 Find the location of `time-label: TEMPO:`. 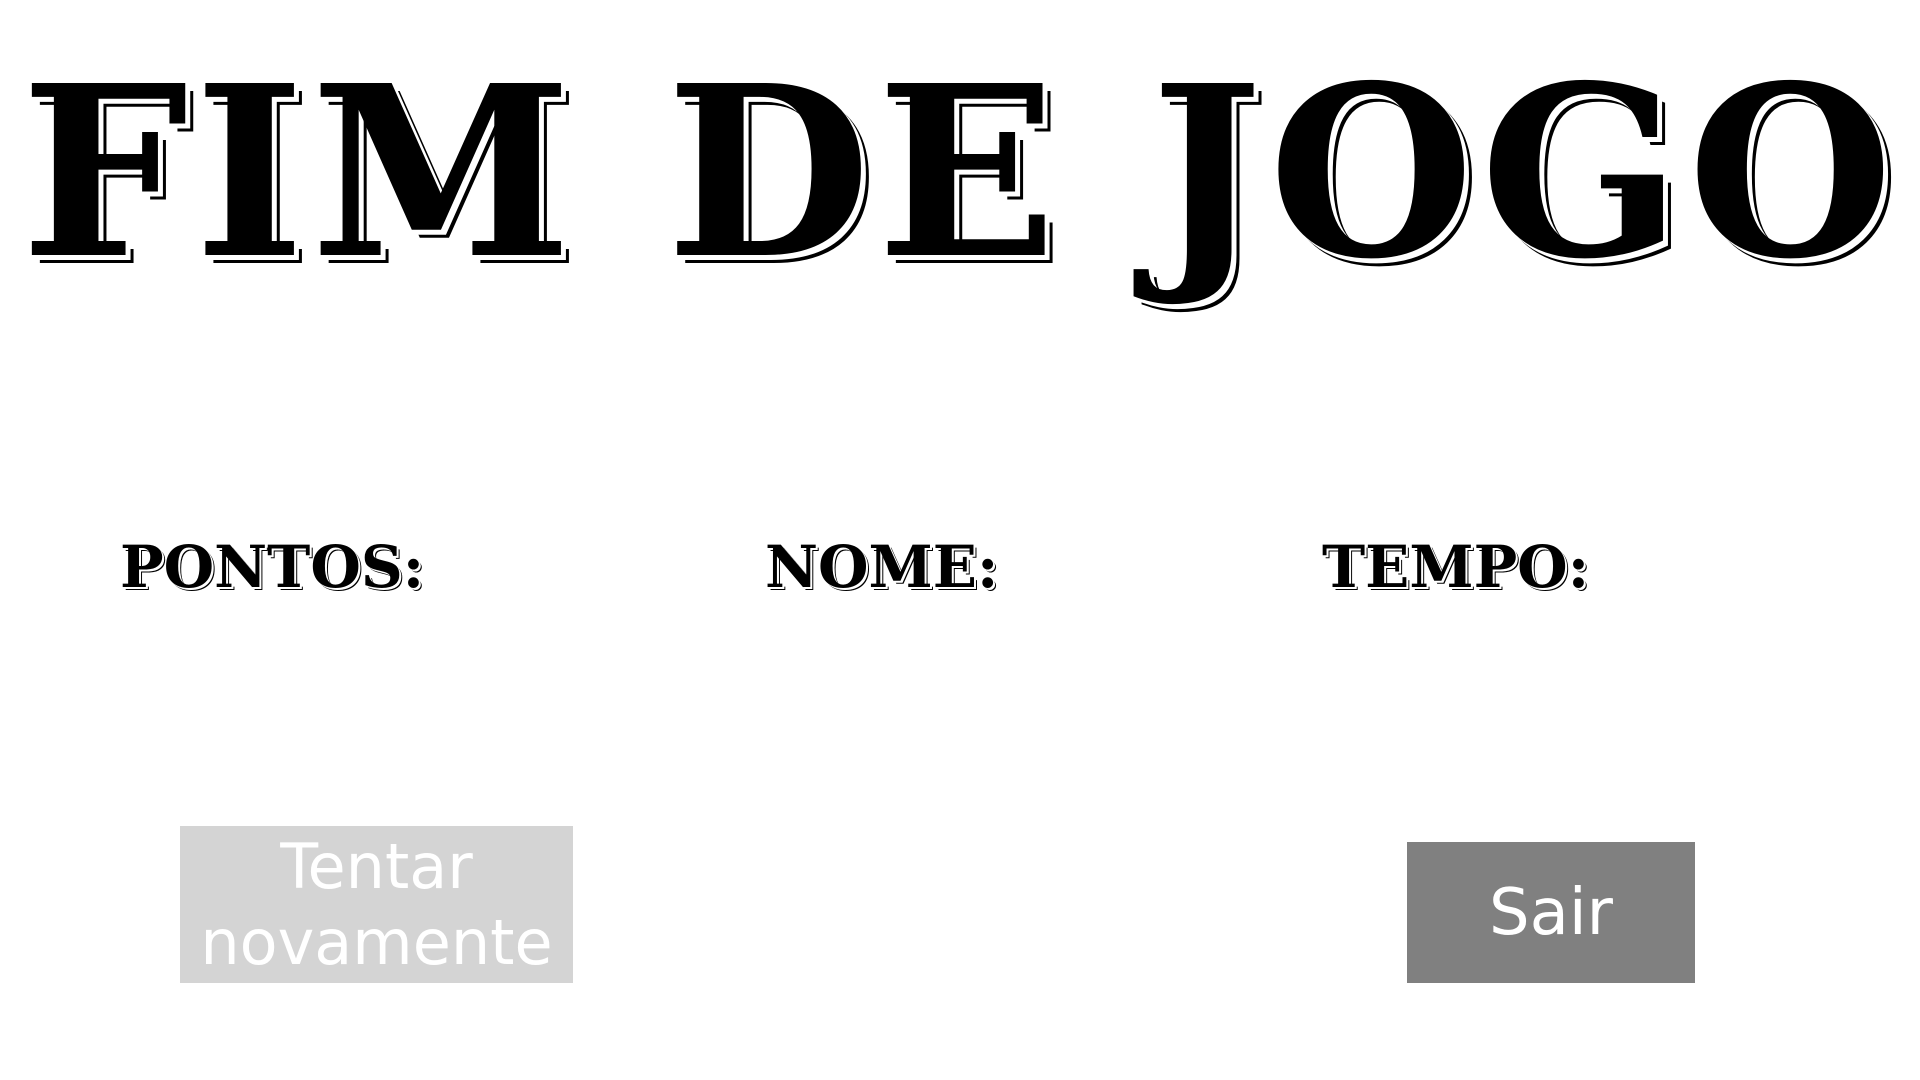

time-label: TEMPO: is located at coordinates (1456, 567).